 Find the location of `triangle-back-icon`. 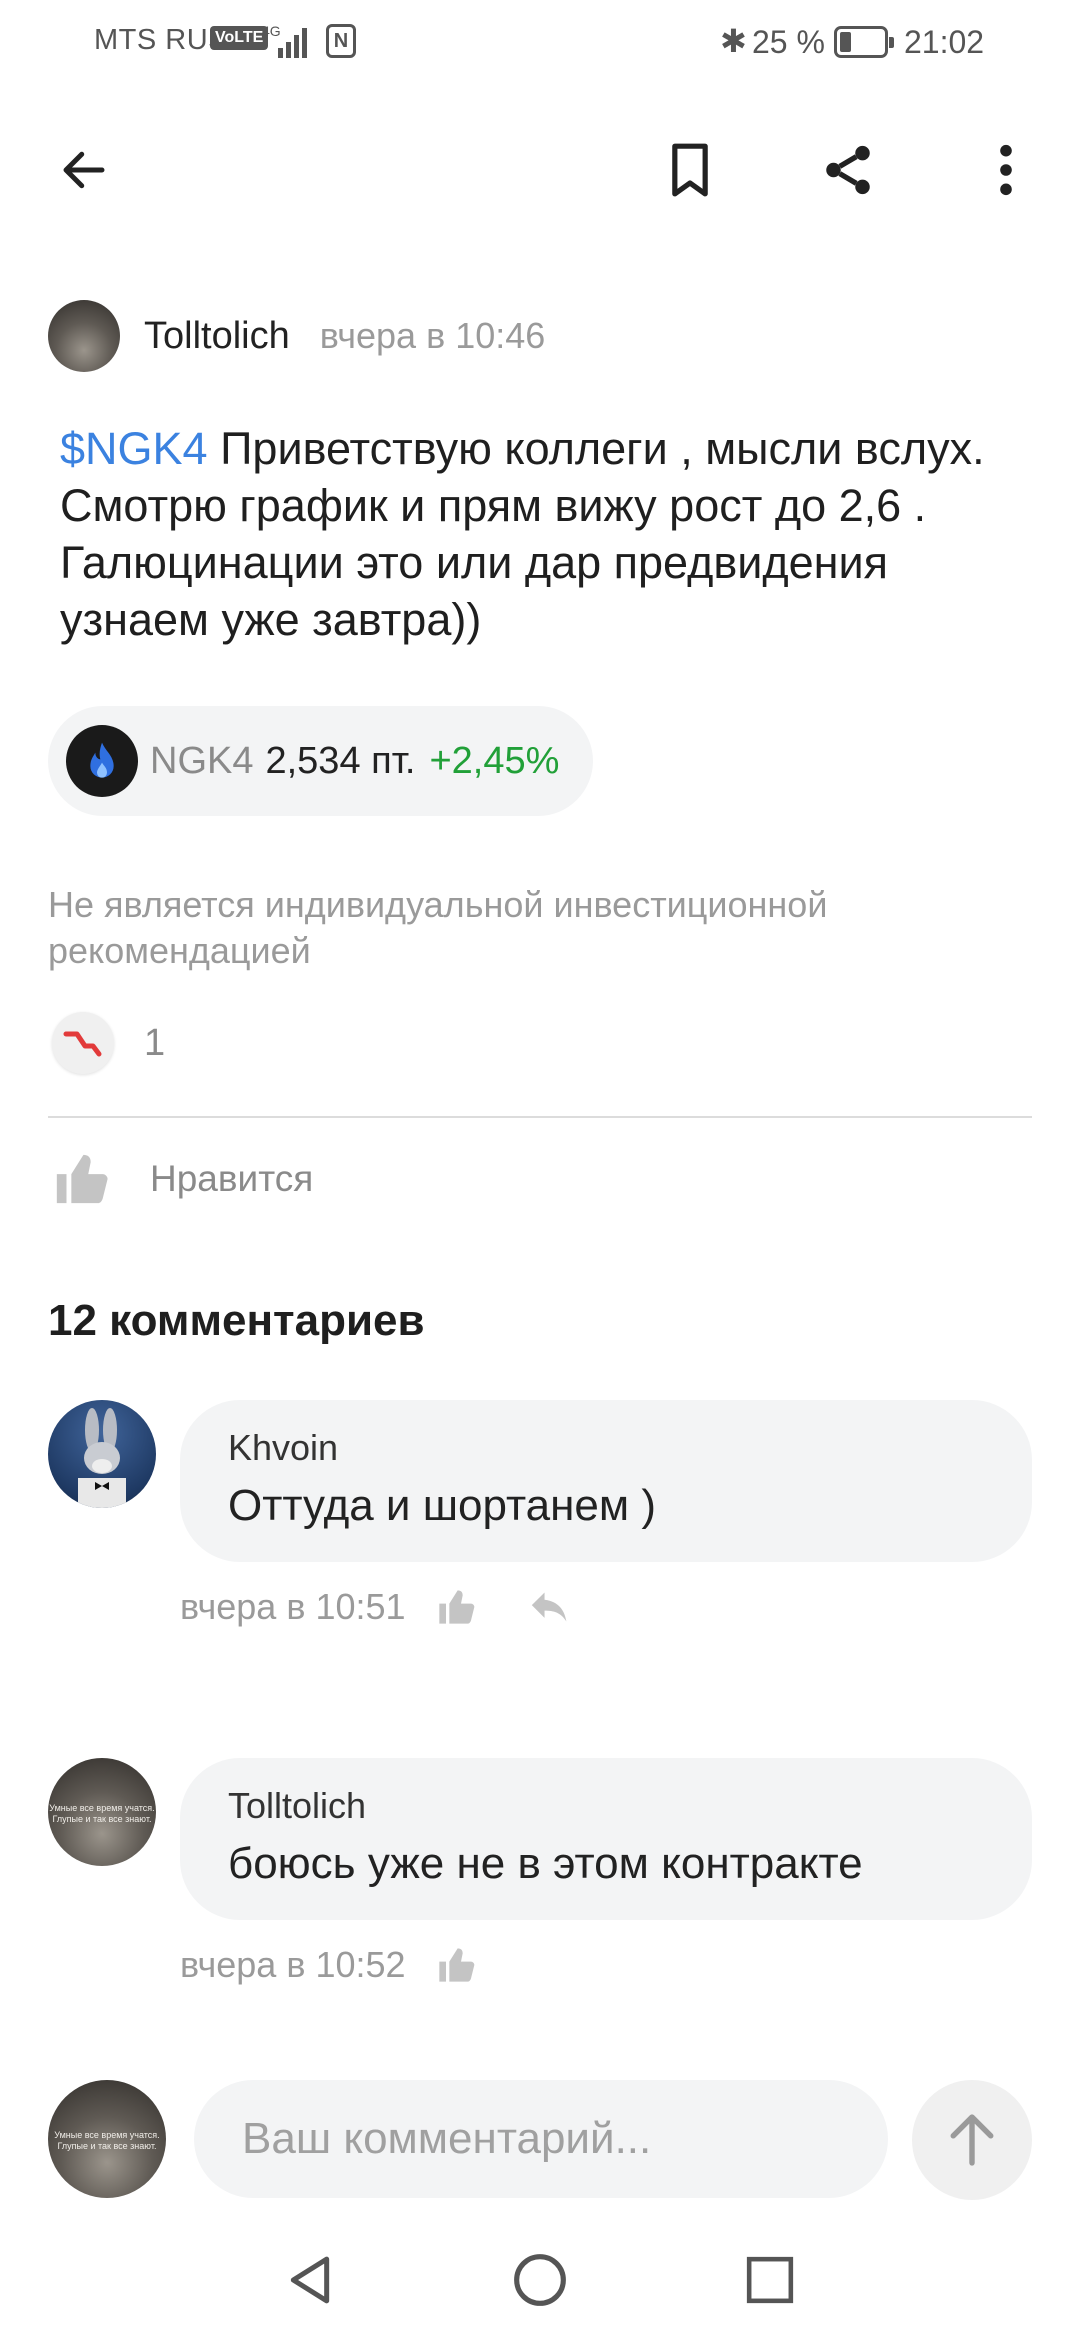

triangle-back-icon is located at coordinates (310, 2280).